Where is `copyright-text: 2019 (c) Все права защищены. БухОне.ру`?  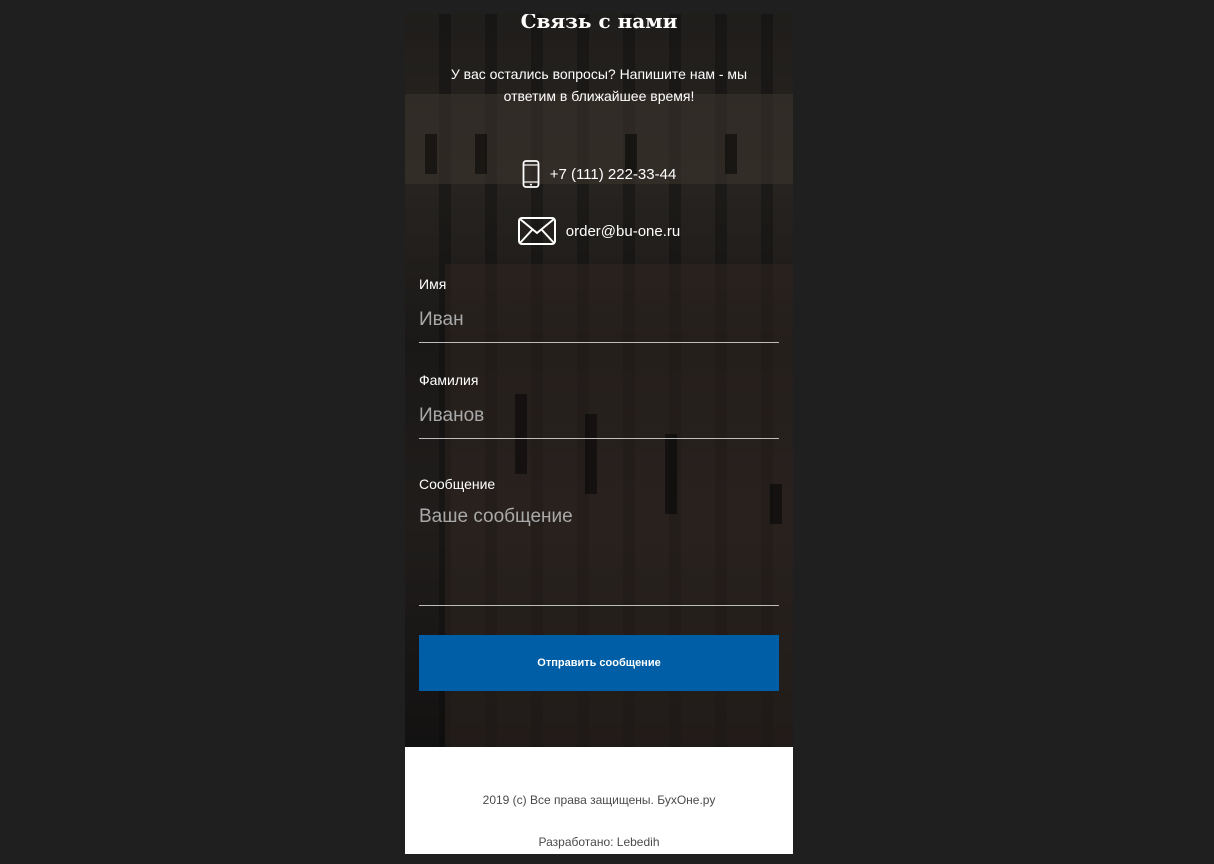 copyright-text: 2019 (c) Все права защищены. БухОне.ру is located at coordinates (599, 800).